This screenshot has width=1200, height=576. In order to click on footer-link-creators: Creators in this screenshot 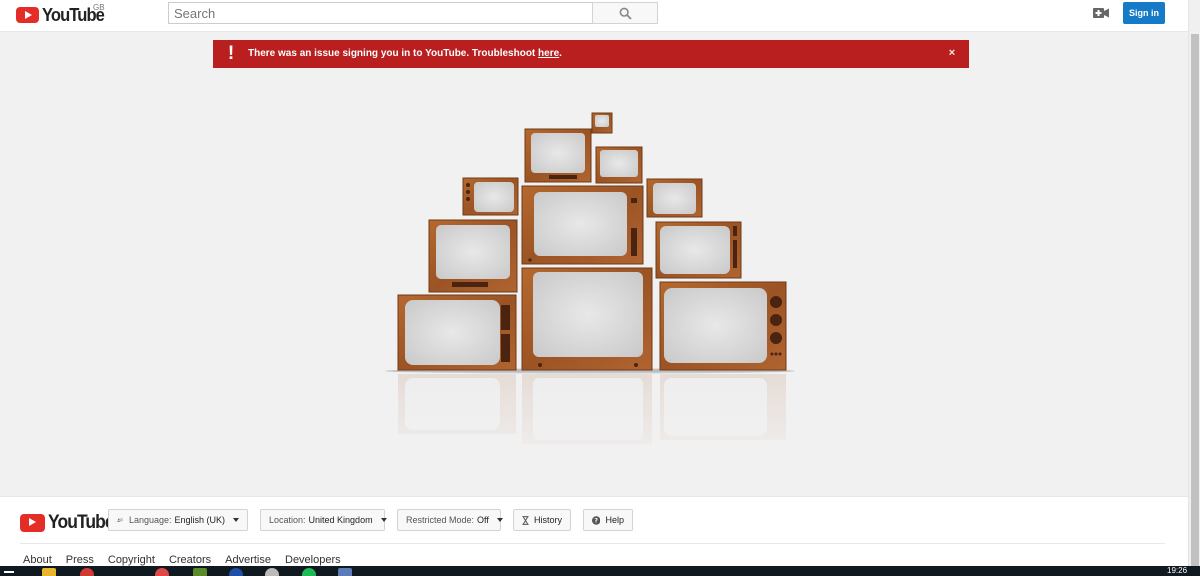, I will do `click(190, 560)`.